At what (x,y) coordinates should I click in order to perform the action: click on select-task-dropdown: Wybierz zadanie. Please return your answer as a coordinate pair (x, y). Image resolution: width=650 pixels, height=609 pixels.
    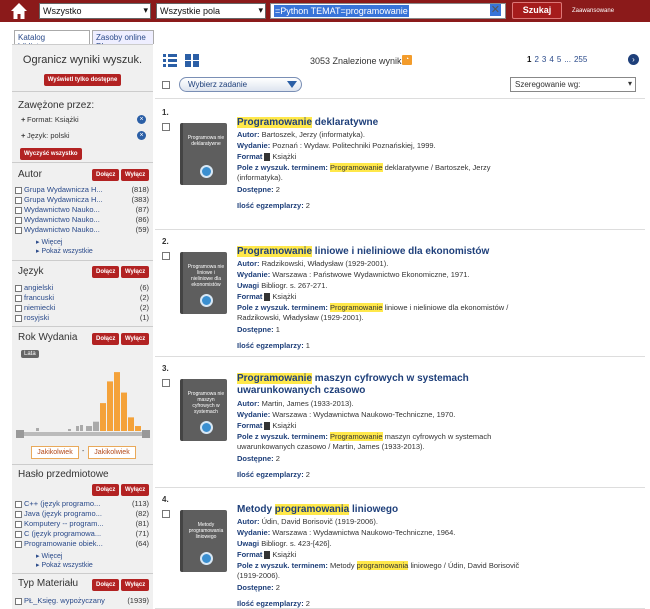
    Looking at the image, I should click on (240, 84).